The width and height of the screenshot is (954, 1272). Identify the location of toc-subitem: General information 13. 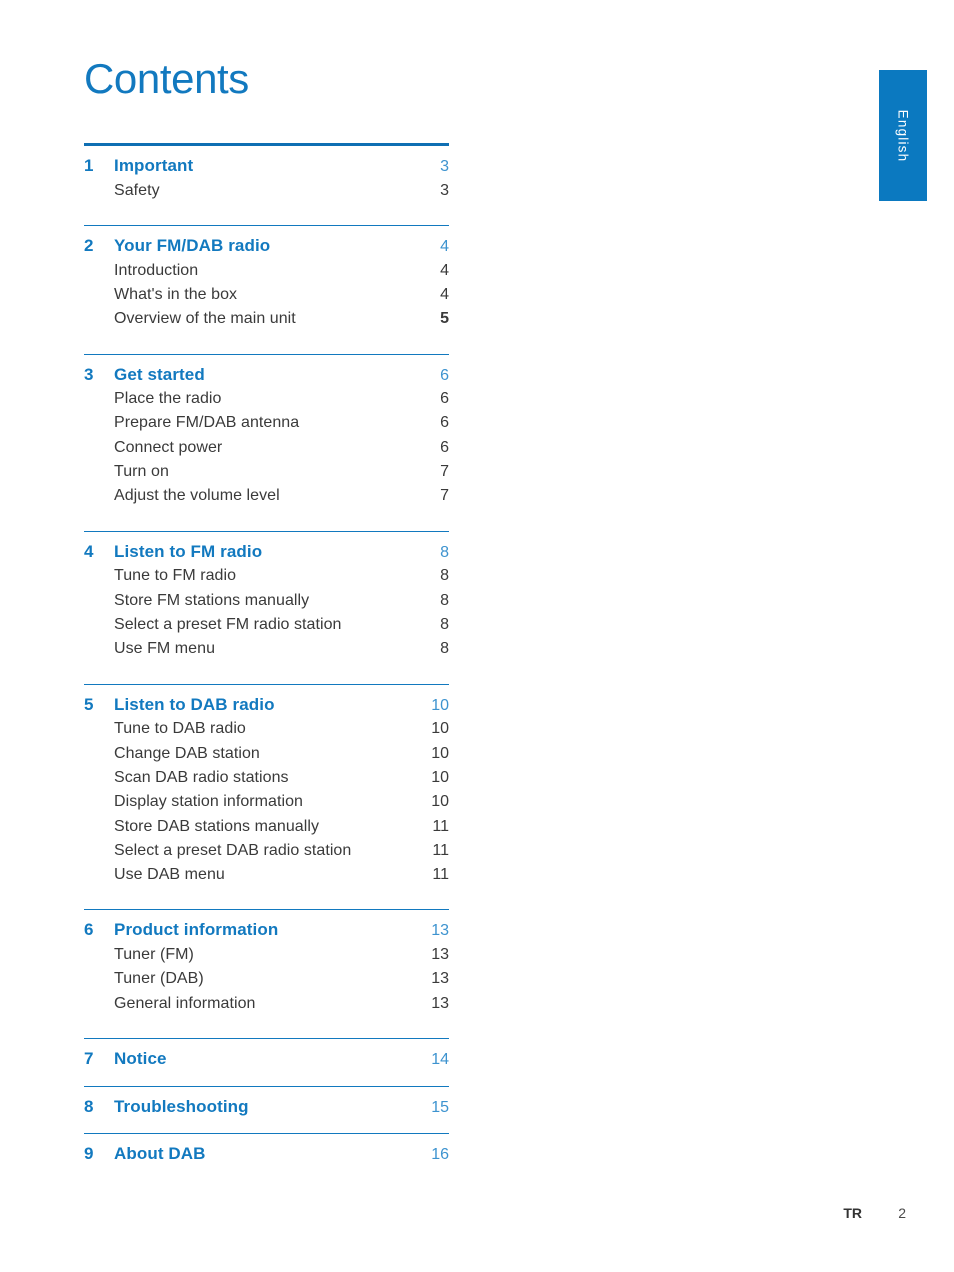
(266, 1004).